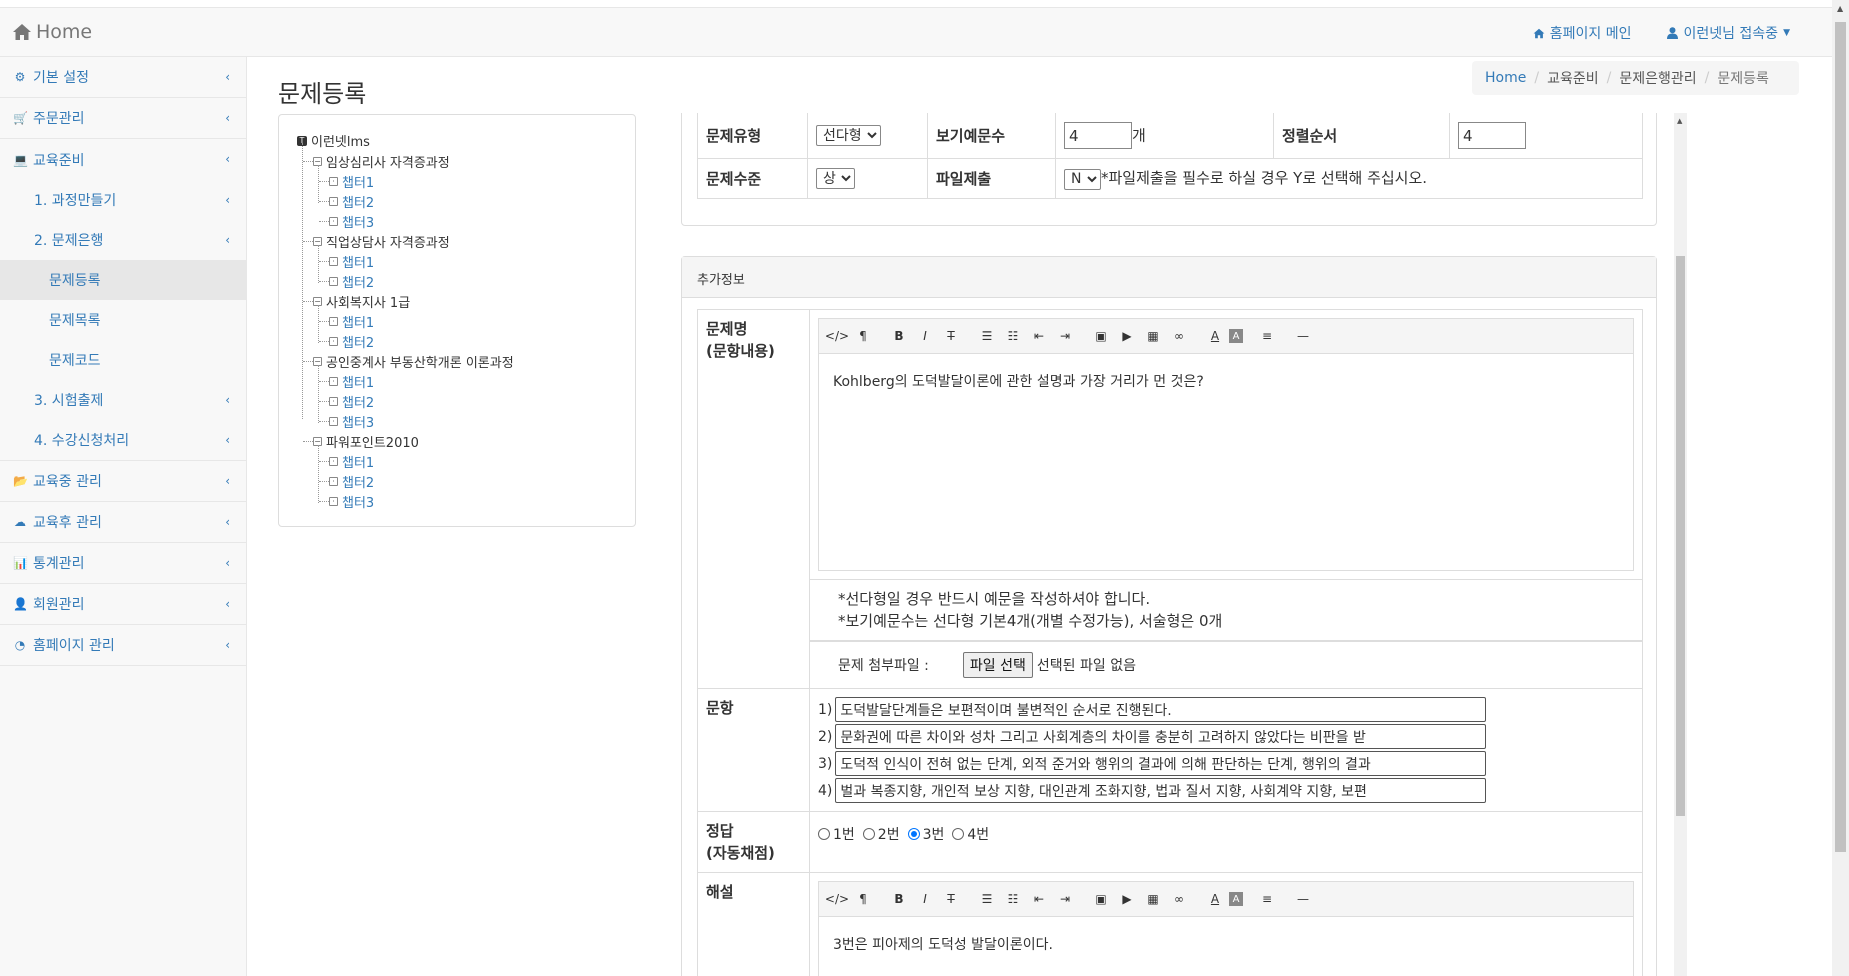  I want to click on tree-course: − 공인중계사 부동산학개론 이론과정, so click(413, 361).